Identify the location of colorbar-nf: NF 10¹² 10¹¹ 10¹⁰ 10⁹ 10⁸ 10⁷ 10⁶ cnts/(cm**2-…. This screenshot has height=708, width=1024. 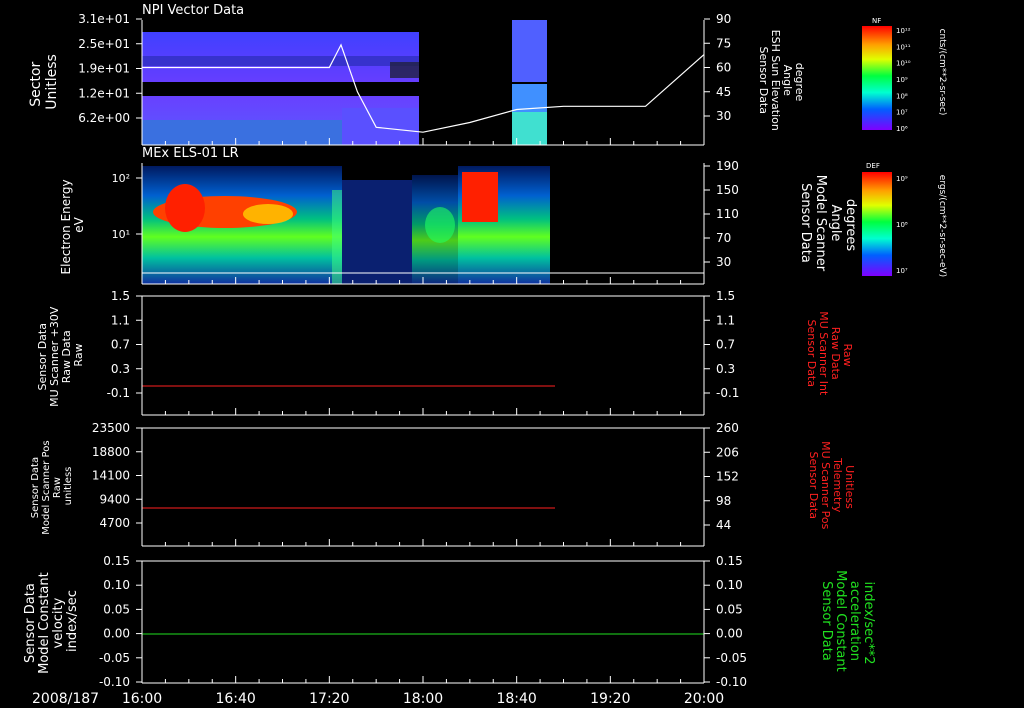
(904, 75).